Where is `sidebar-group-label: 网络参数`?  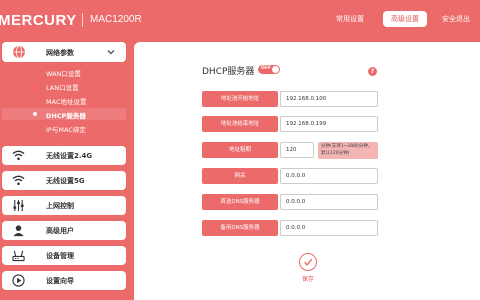
sidebar-group-label: 网络参数 is located at coordinates (60, 53).